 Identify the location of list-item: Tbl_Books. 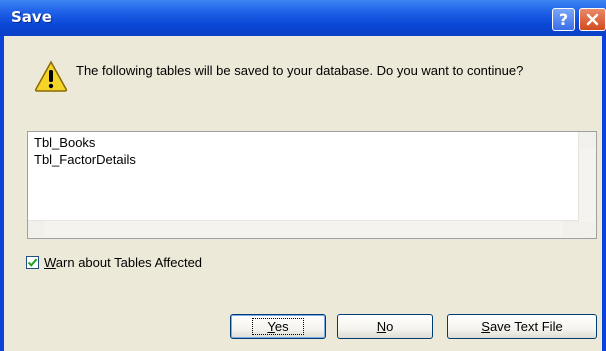
(64, 142).